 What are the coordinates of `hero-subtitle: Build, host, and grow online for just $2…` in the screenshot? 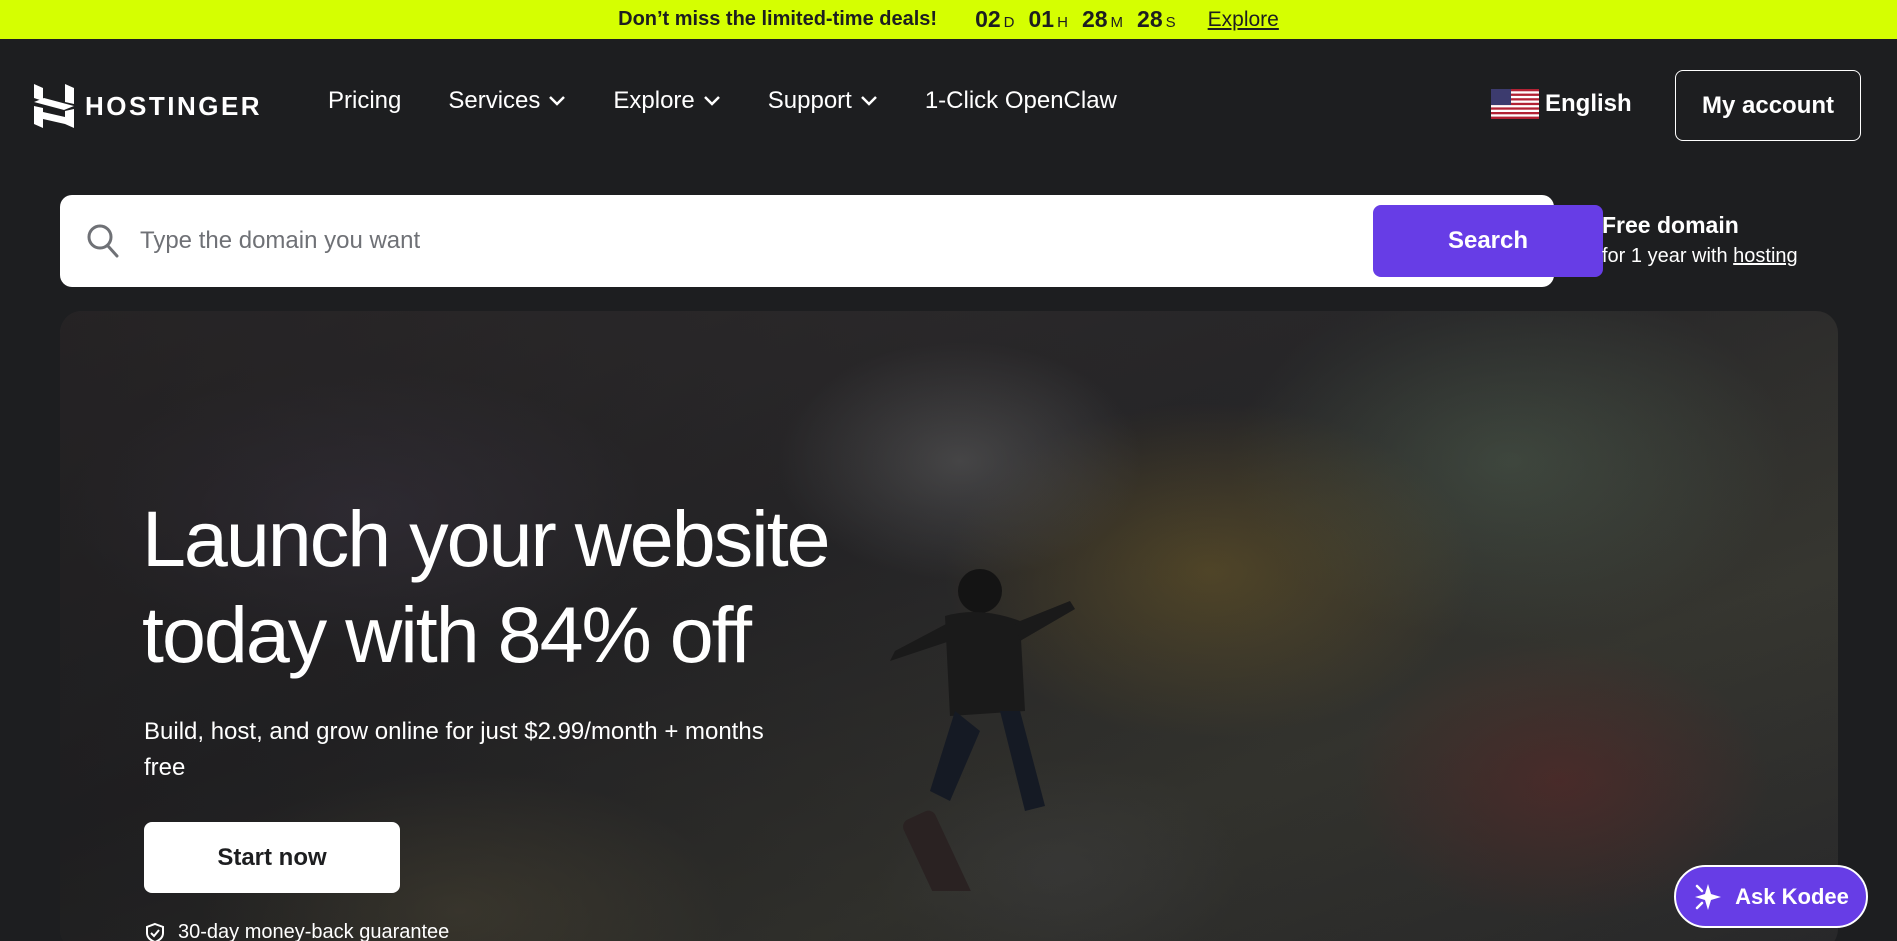 It's located at (454, 749).